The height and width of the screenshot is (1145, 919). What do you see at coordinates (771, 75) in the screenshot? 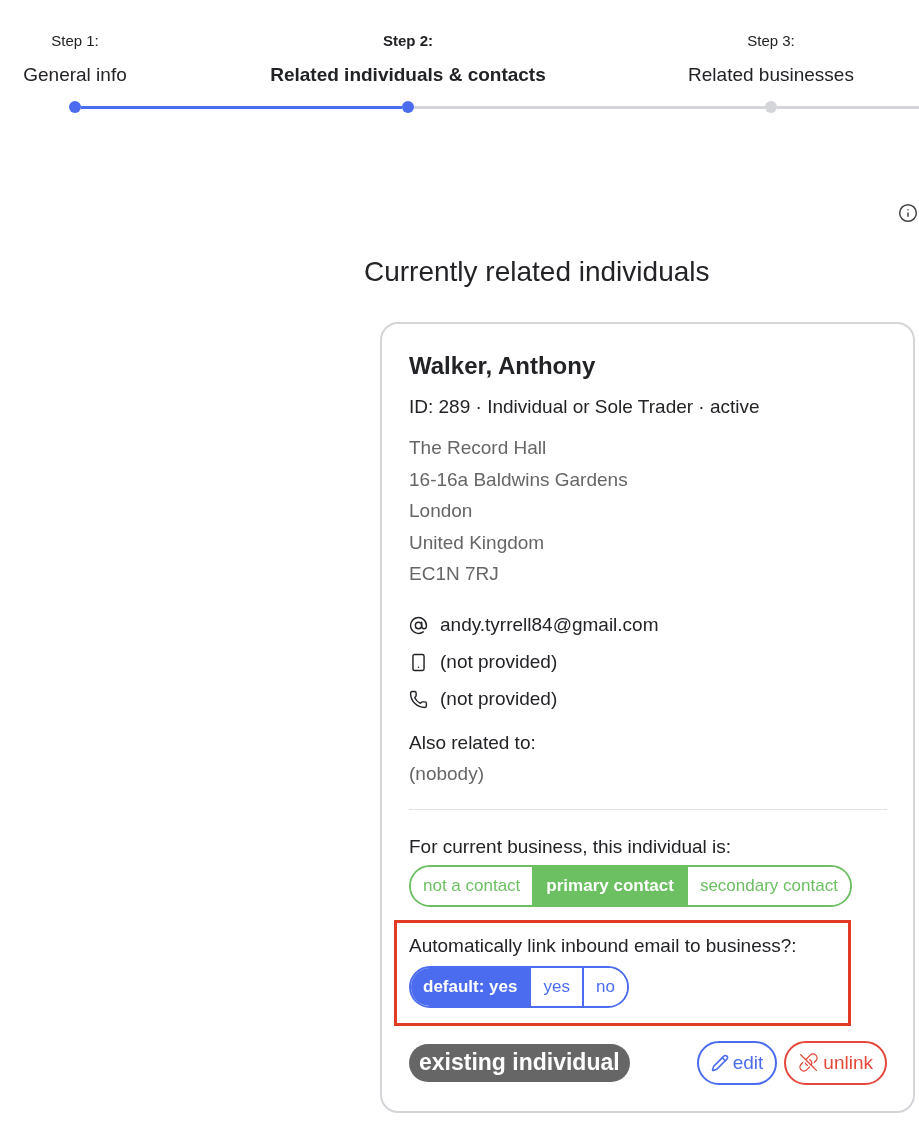
I see `step-label: Related businesses` at bounding box center [771, 75].